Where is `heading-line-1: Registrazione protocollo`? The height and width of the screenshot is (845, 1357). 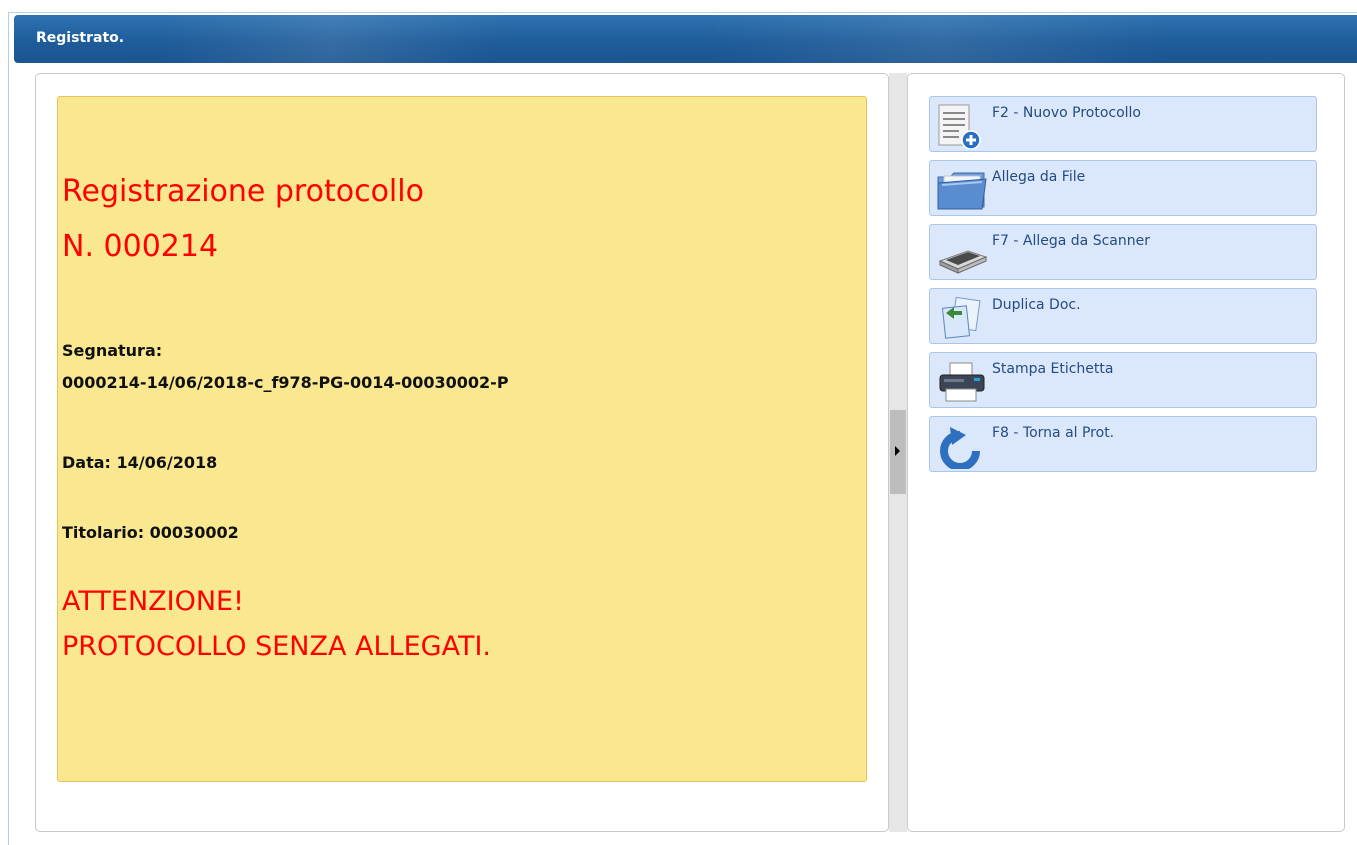 heading-line-1: Registrazione protocollo is located at coordinates (243, 191).